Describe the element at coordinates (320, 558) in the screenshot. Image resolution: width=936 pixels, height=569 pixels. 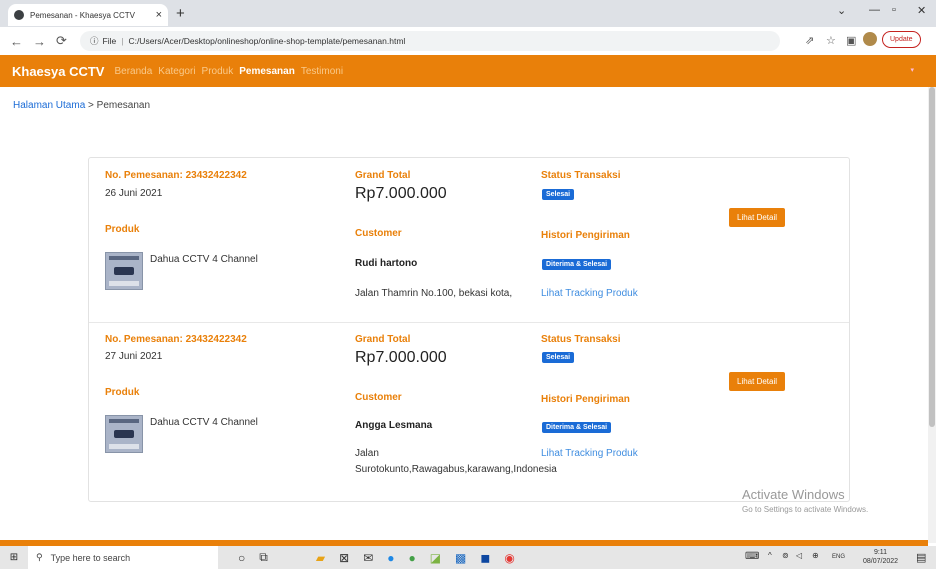
I see `file-explorer-icon: ▰` at that location.